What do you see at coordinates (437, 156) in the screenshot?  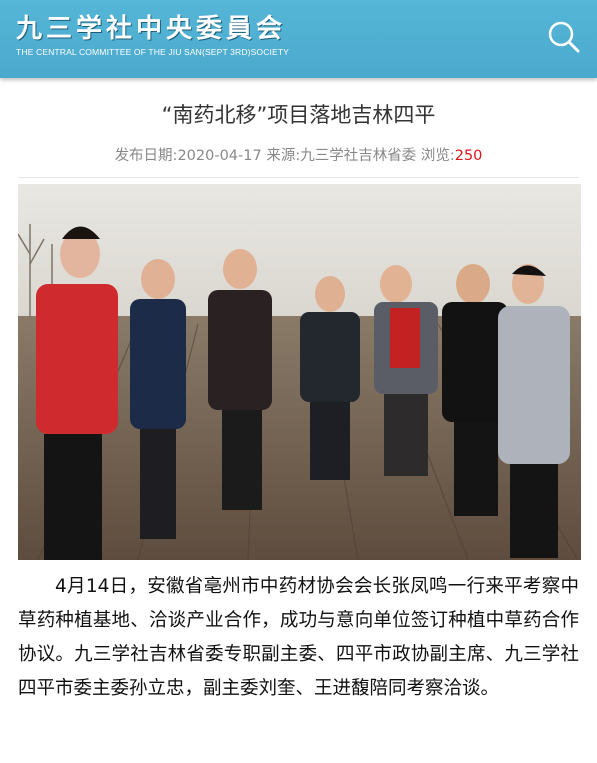 I see `views-label: 浏览:` at bounding box center [437, 156].